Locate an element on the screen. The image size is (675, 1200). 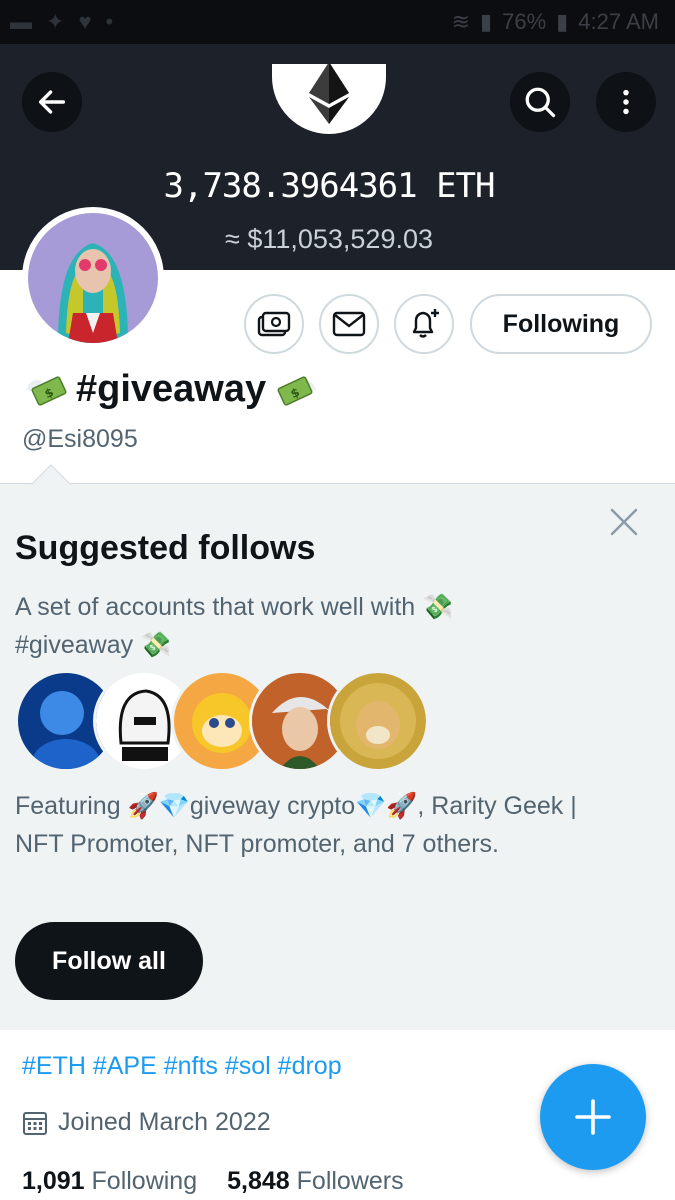
profile-avatar is located at coordinates (93, 278).